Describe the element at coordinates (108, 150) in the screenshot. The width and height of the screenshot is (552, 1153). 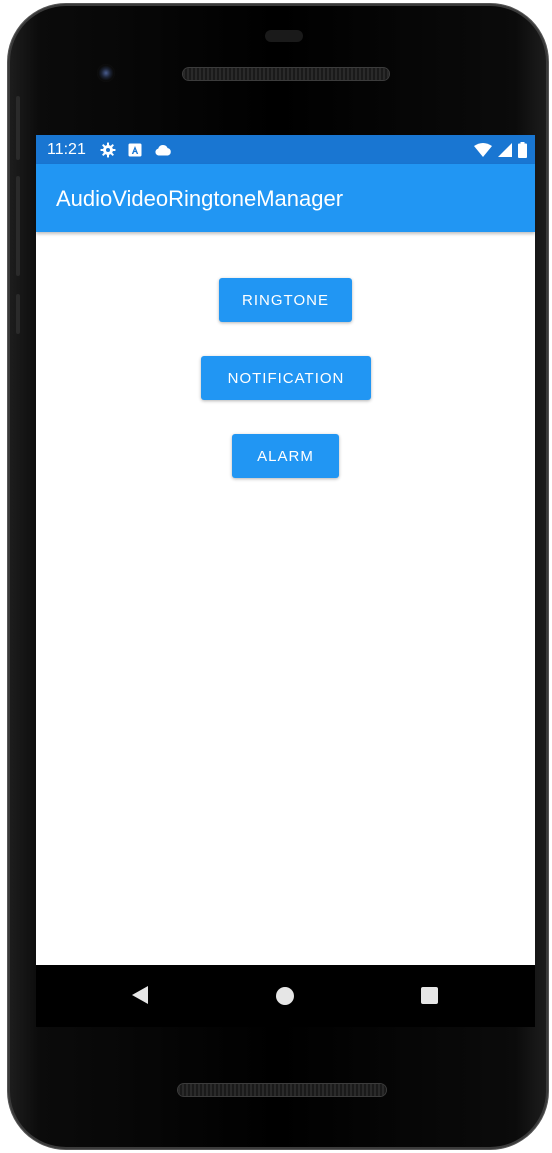
I see `gear-icon` at that location.